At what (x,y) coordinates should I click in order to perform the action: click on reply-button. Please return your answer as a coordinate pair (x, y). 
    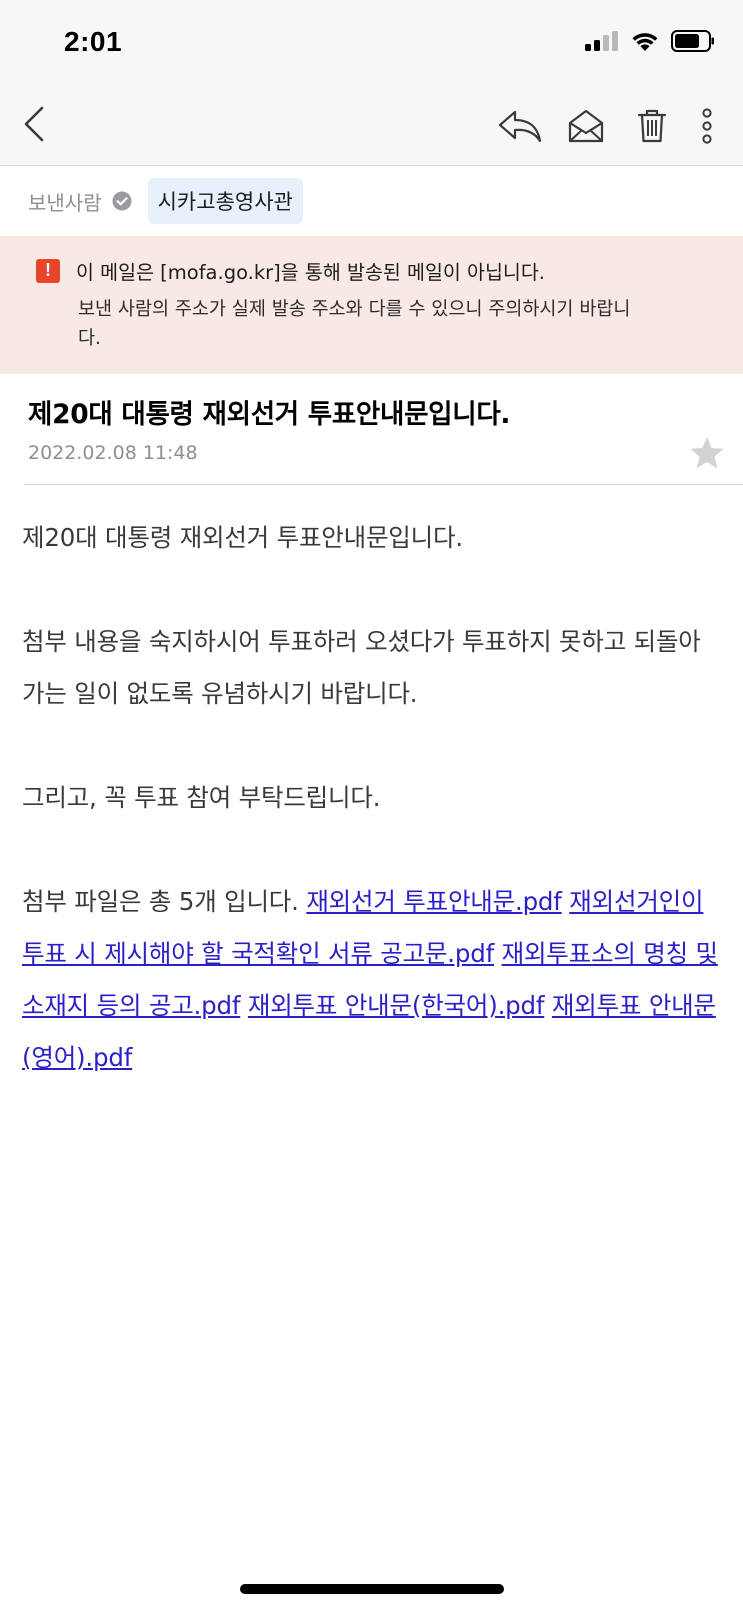
    Looking at the image, I should click on (520, 128).